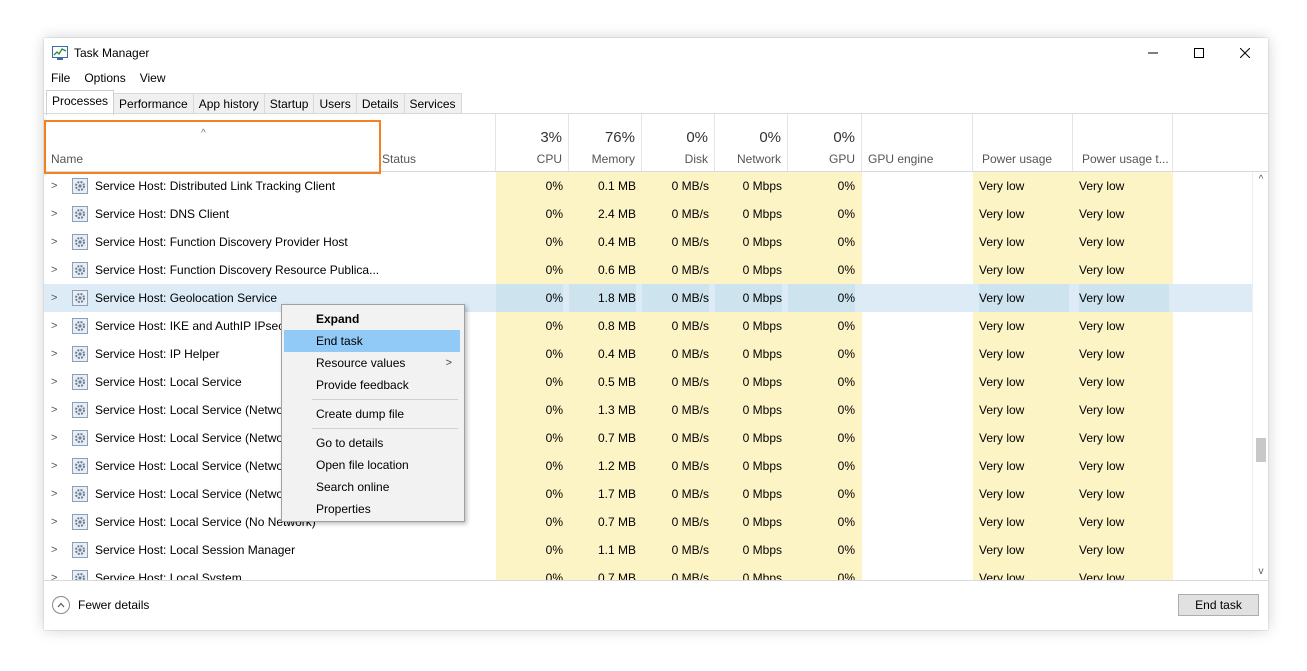  Describe the element at coordinates (1260, 376) in the screenshot. I see `vertical-scrollbar: ^ v` at that location.